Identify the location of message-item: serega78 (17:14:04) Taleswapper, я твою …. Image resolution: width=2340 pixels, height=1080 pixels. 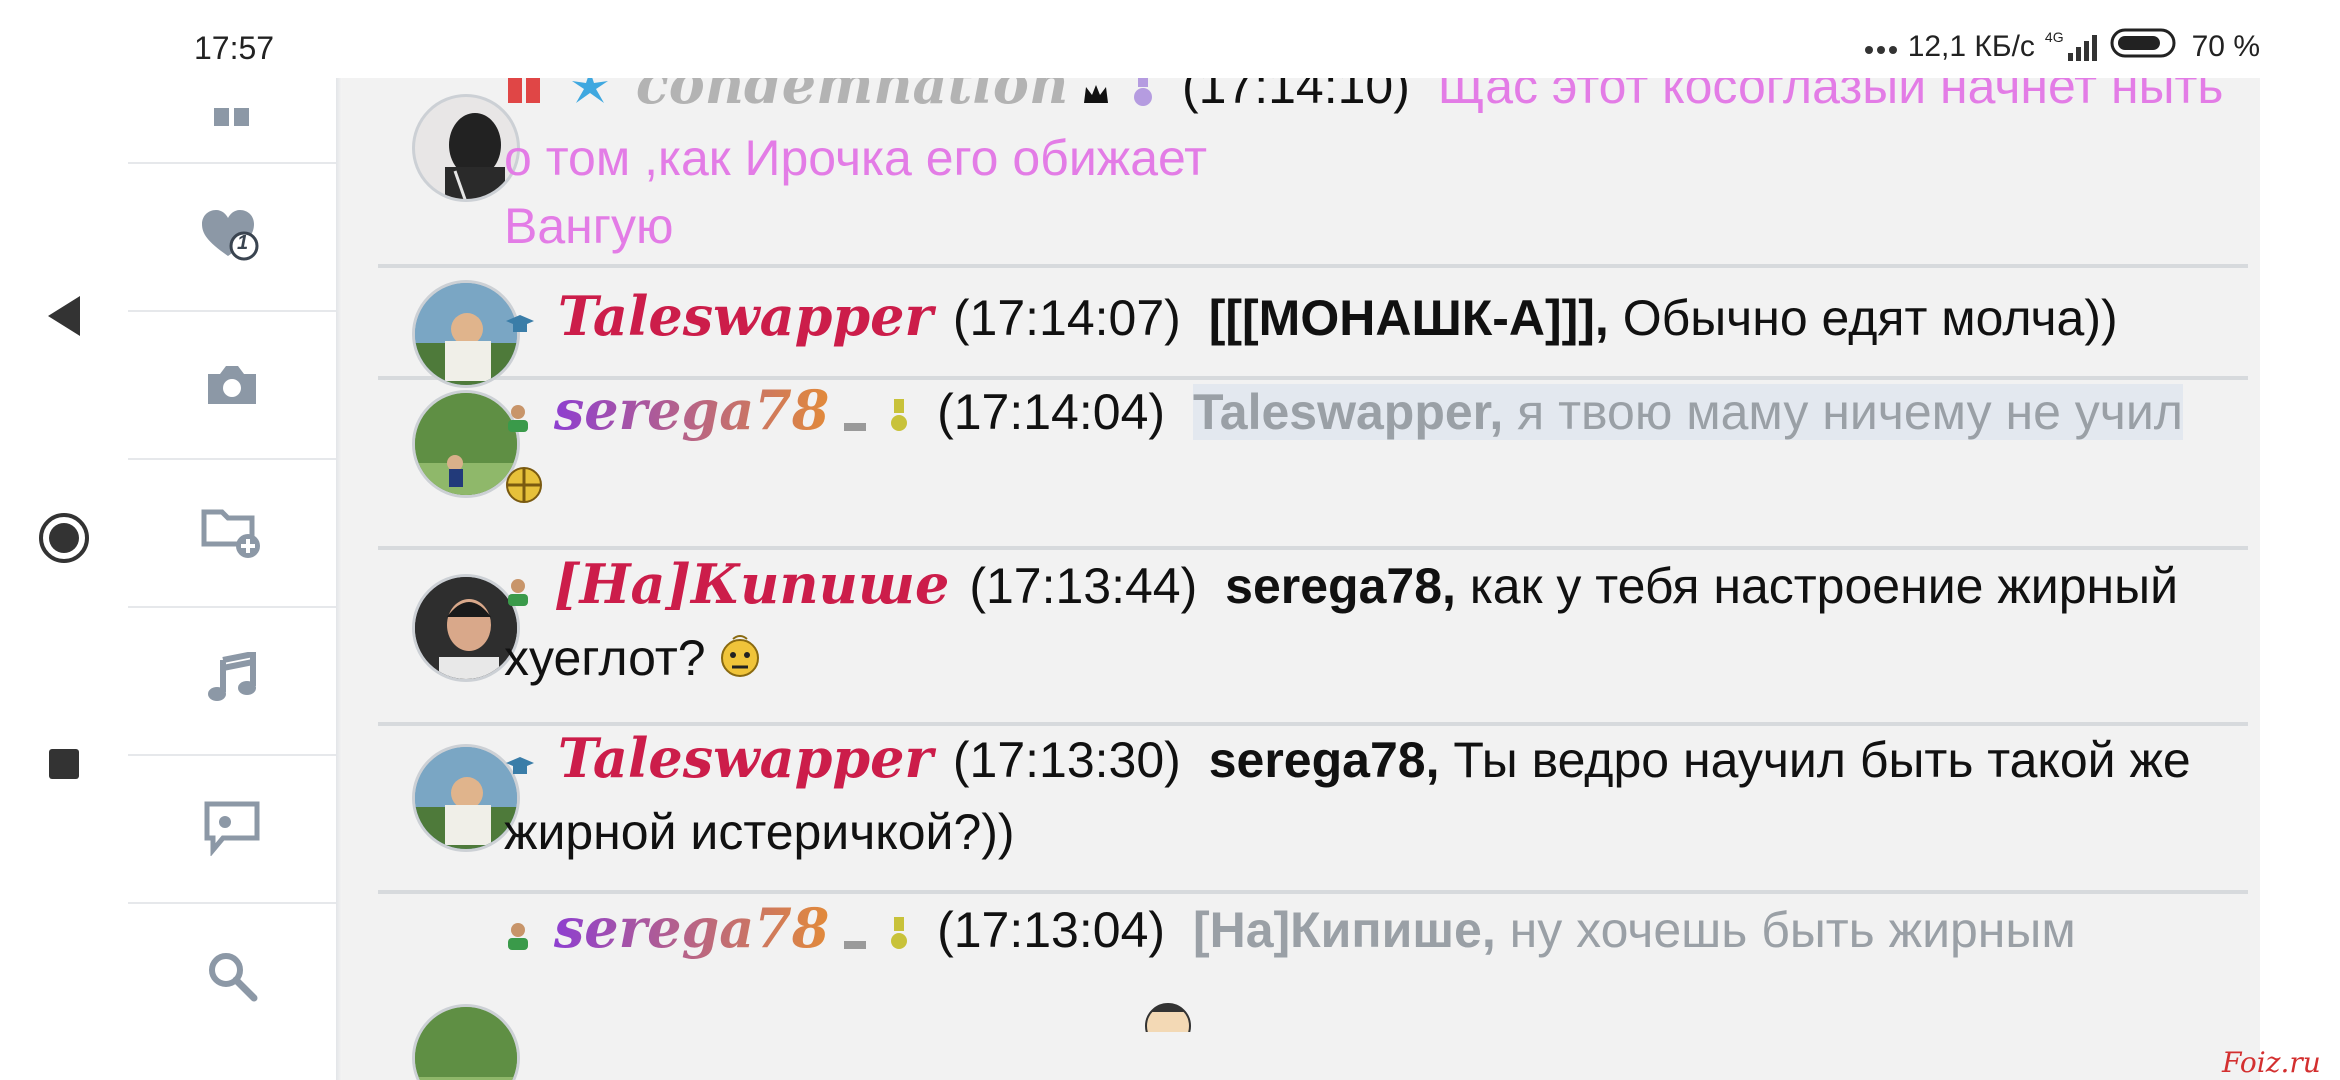
(1313, 464).